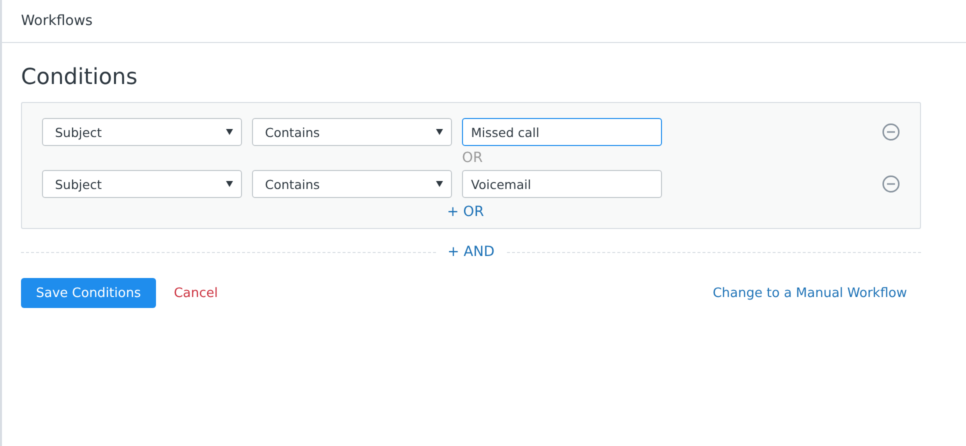 This screenshot has width=966, height=446. Describe the element at coordinates (57, 21) in the screenshot. I see `page-title: Workflows` at that location.